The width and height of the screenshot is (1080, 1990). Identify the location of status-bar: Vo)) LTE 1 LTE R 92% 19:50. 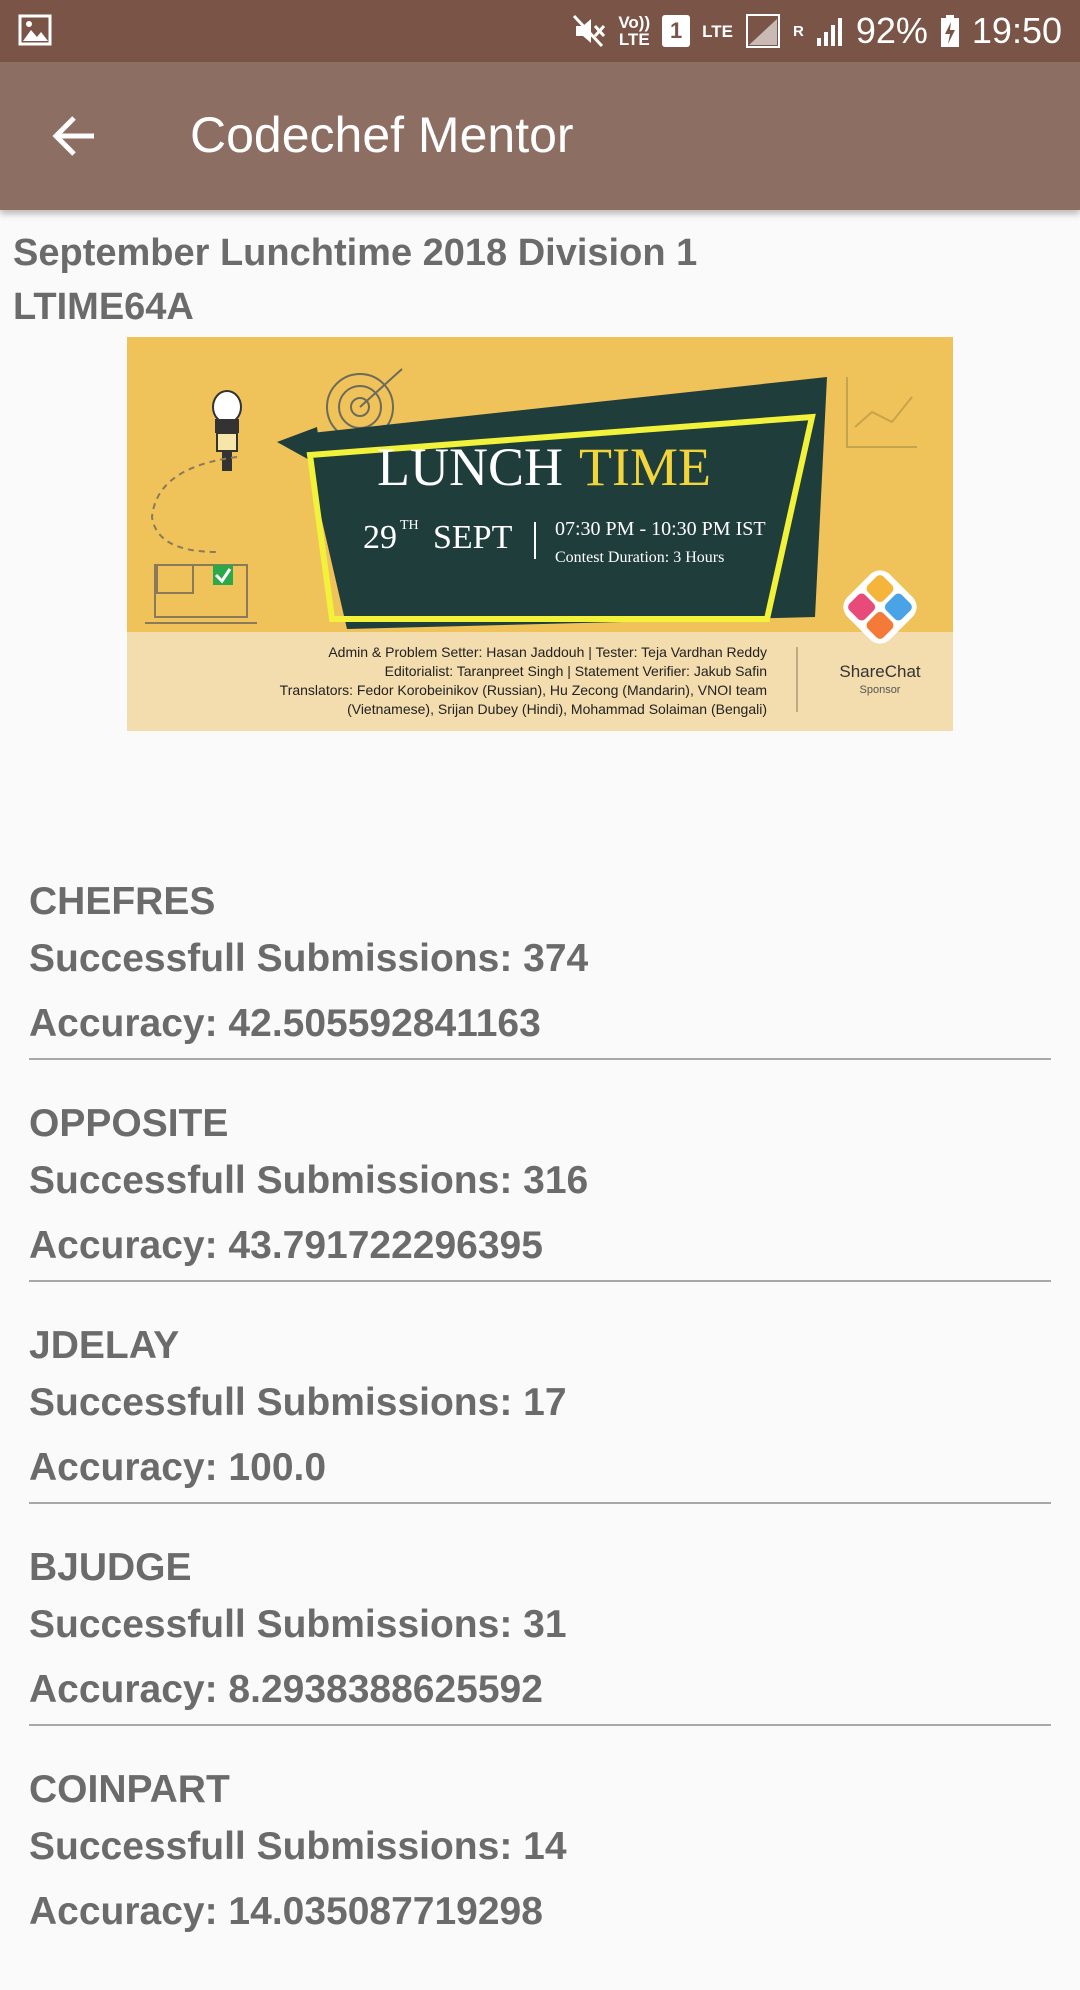
(540, 31).